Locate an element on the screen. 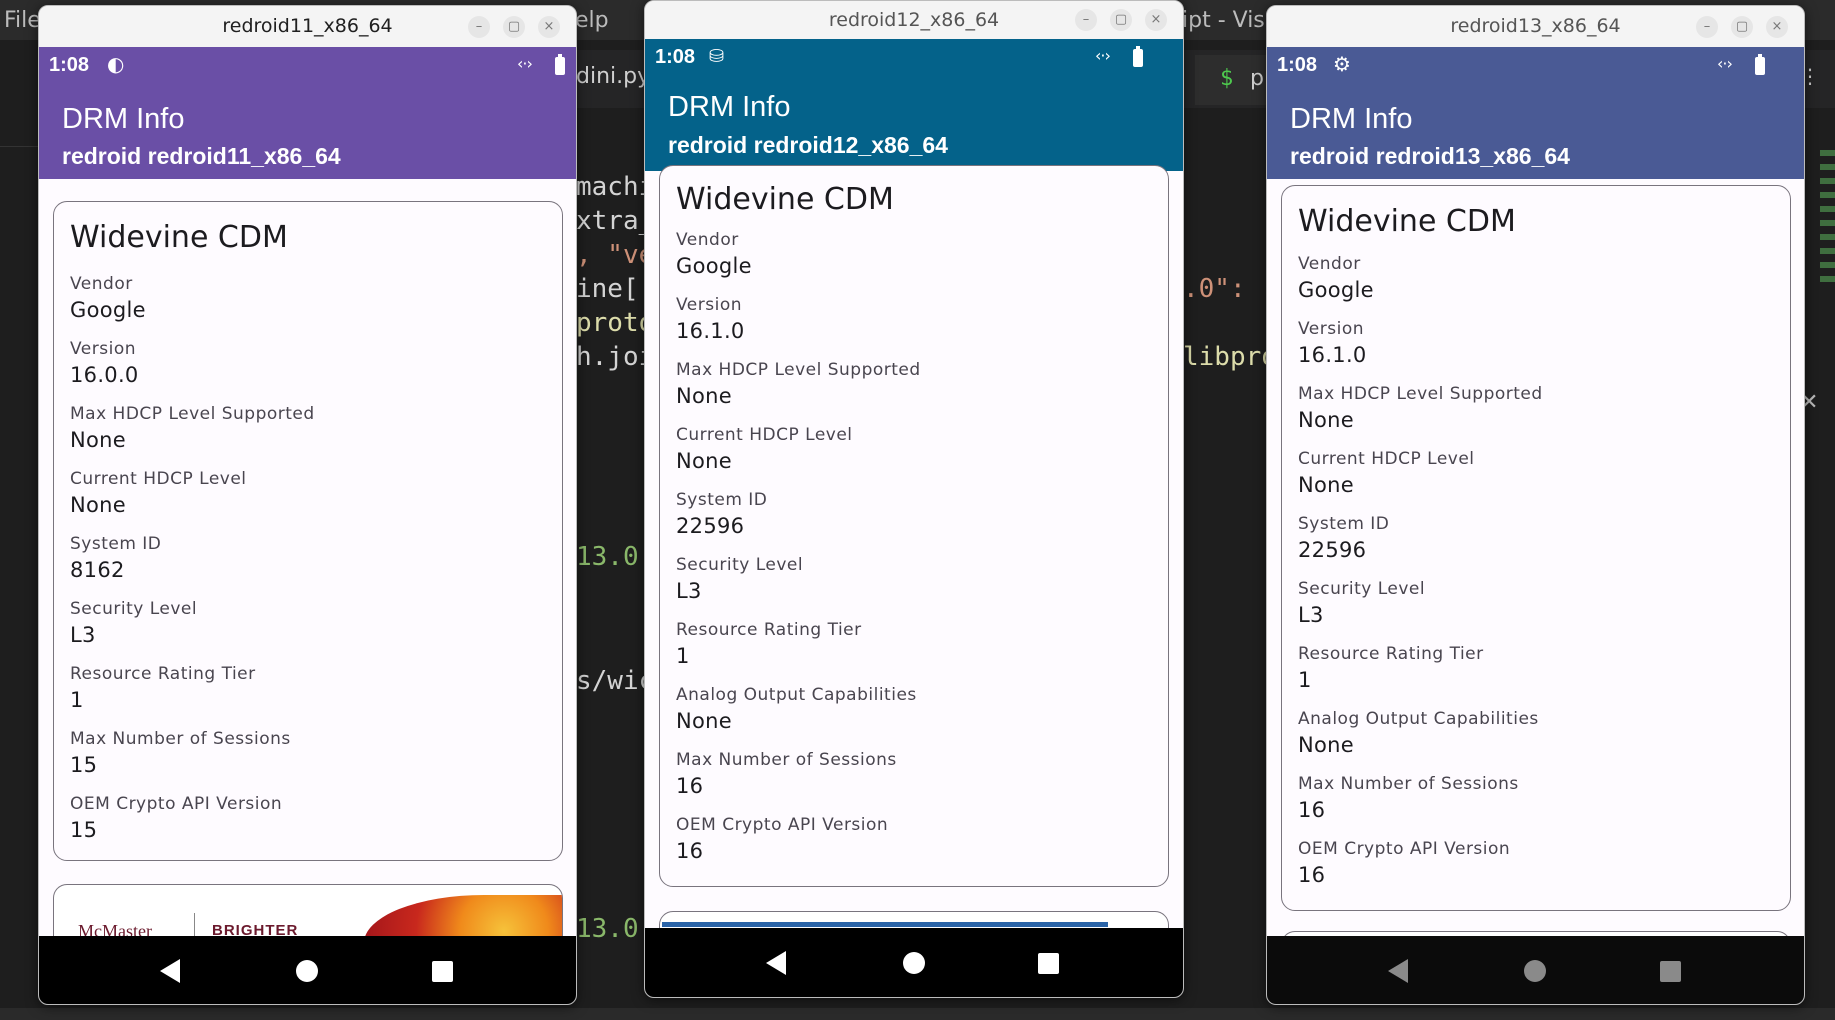 This screenshot has width=1835, height=1020. window-titlebar: redroid11_x86_64 – ▢ × is located at coordinates (307, 26).